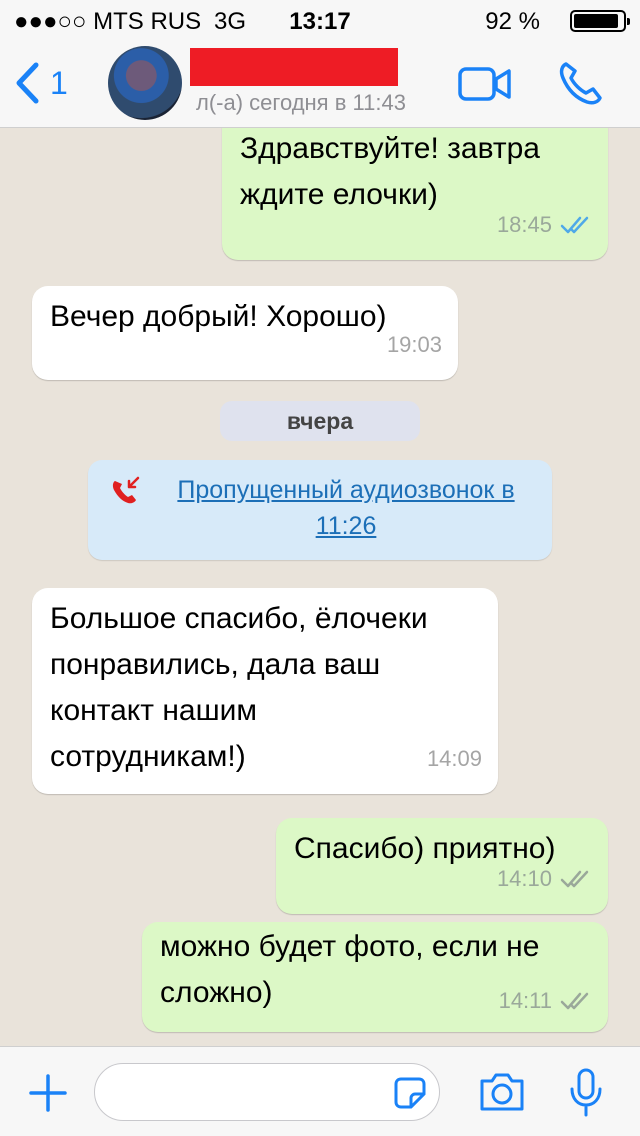  Describe the element at coordinates (27, 83) in the screenshot. I see `chevron-left-icon` at that location.